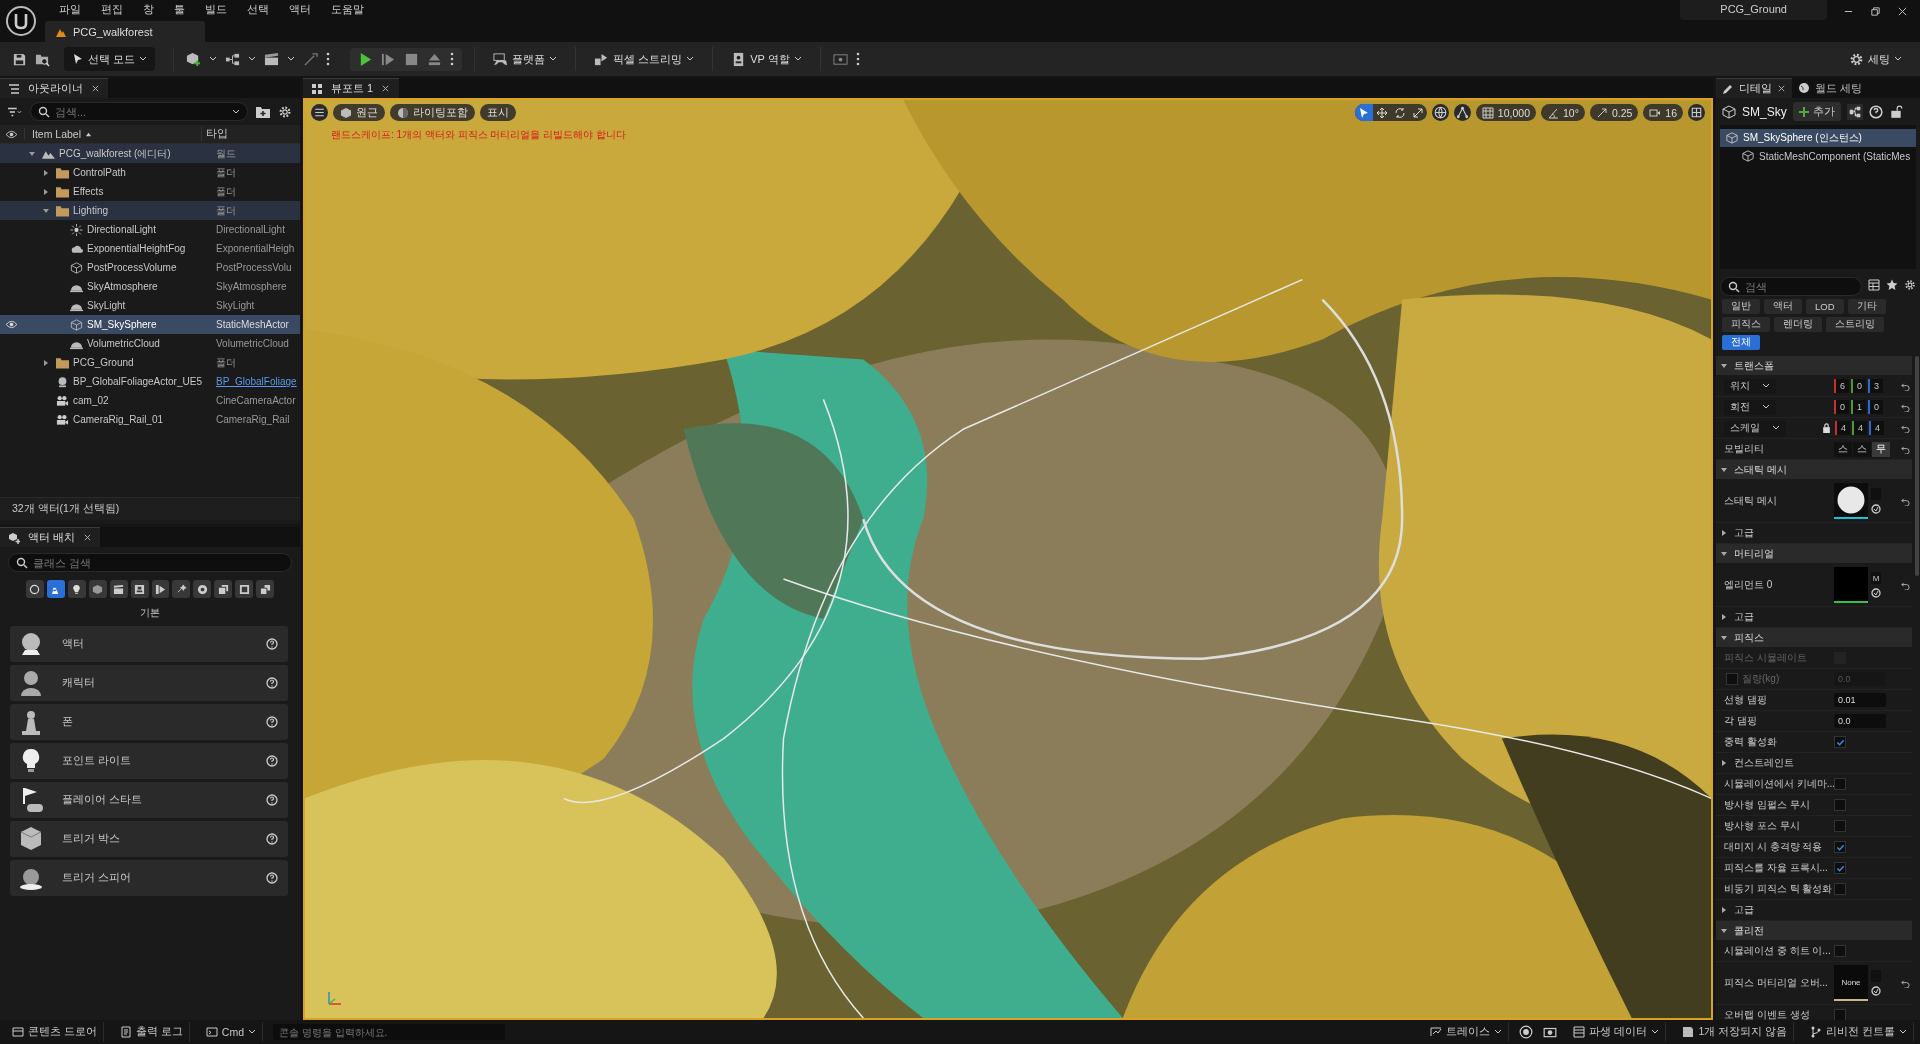 The height and width of the screenshot is (1044, 1920). Describe the element at coordinates (1859, 1032) in the screenshot. I see `revision-control-dropdown: 리비전 컨트롤` at that location.